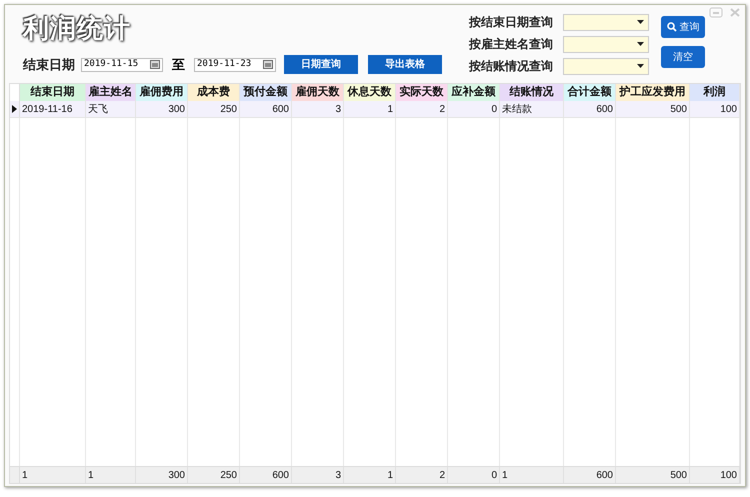  What do you see at coordinates (511, 22) in the screenshot?
I see `query-label: 按结束日期查询` at bounding box center [511, 22].